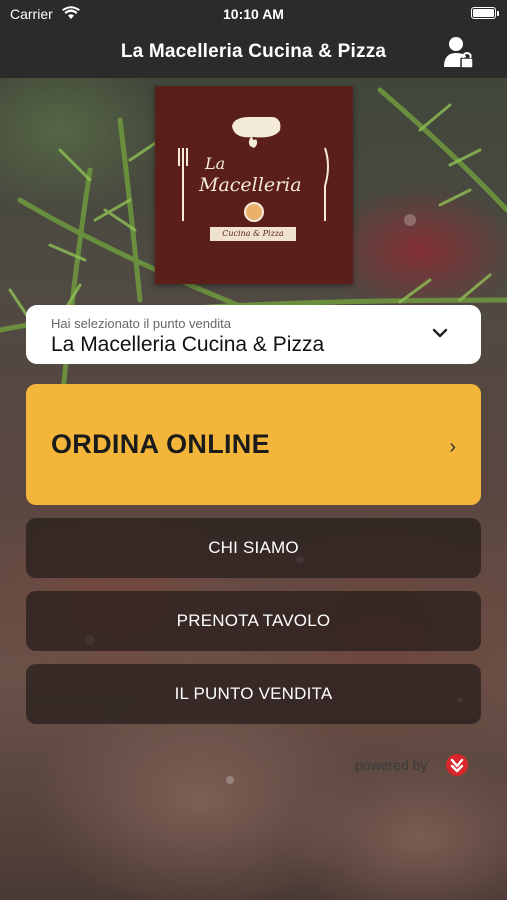 The height and width of the screenshot is (900, 507). I want to click on order-online-label: ORDINA ONLINE, so click(160, 444).